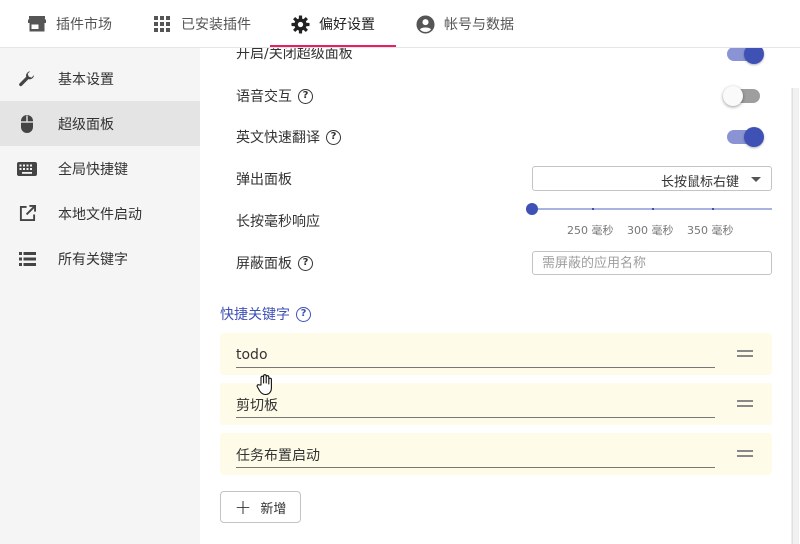 The image size is (800, 544). Describe the element at coordinates (93, 169) in the screenshot. I see `sidebar-item-label: 全局快捷键` at that location.